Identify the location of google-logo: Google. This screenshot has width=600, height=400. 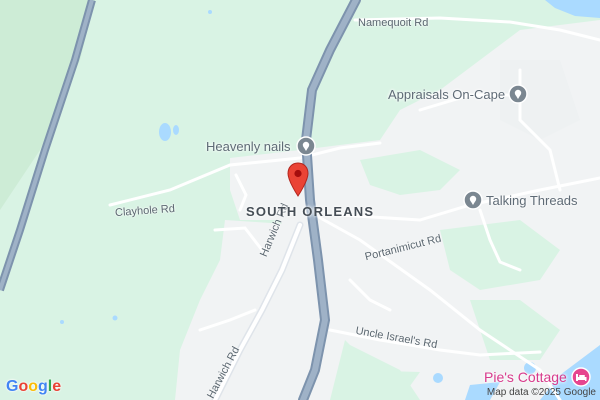
(33, 387).